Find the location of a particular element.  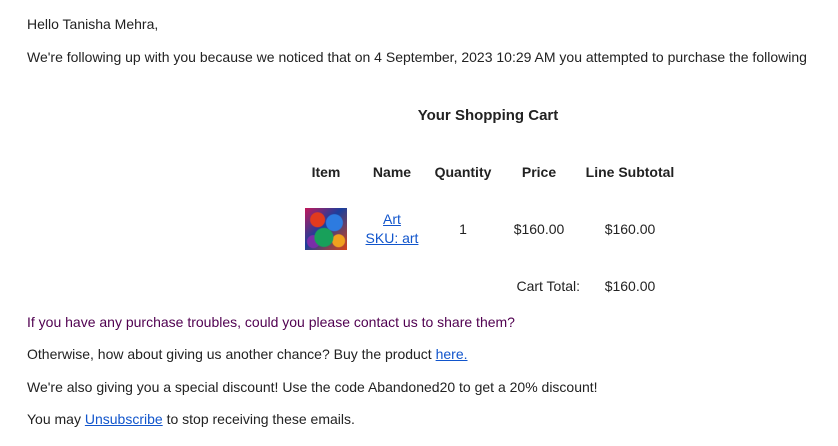

item-price: $160.00 is located at coordinates (539, 229).